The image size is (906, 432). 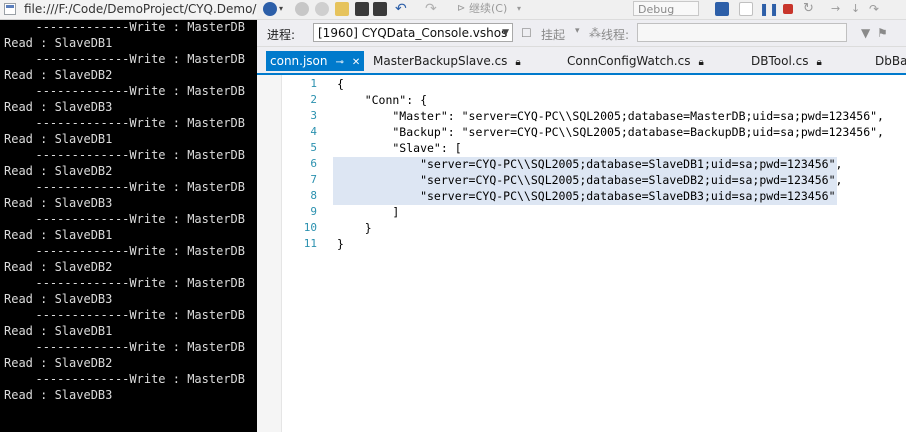 What do you see at coordinates (401, 9) in the screenshot?
I see `undo-icon: ↶` at bounding box center [401, 9].